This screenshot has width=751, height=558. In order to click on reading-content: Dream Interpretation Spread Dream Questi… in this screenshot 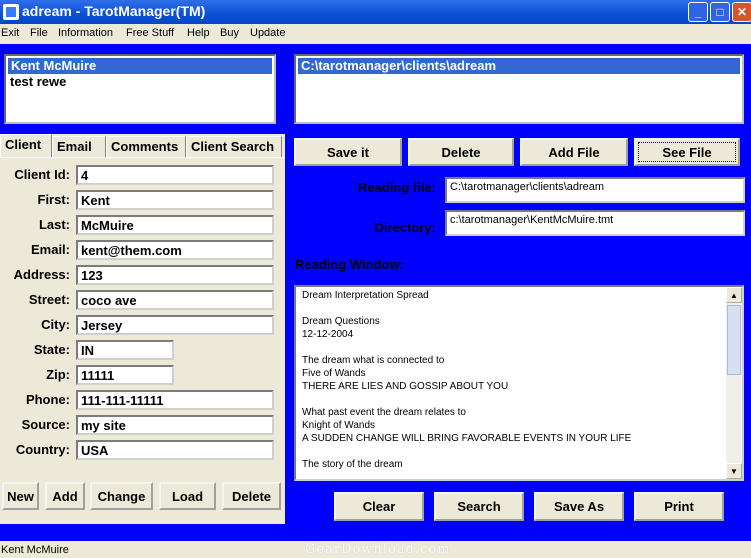, I will do `click(467, 380)`.